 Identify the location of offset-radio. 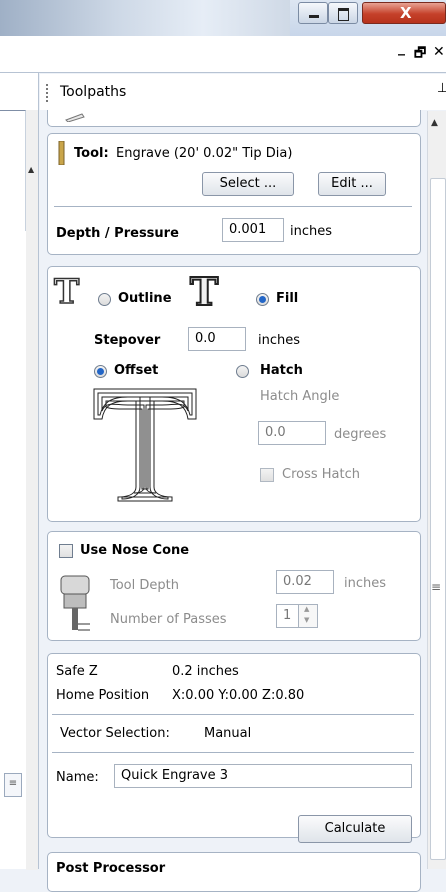
(100, 371).